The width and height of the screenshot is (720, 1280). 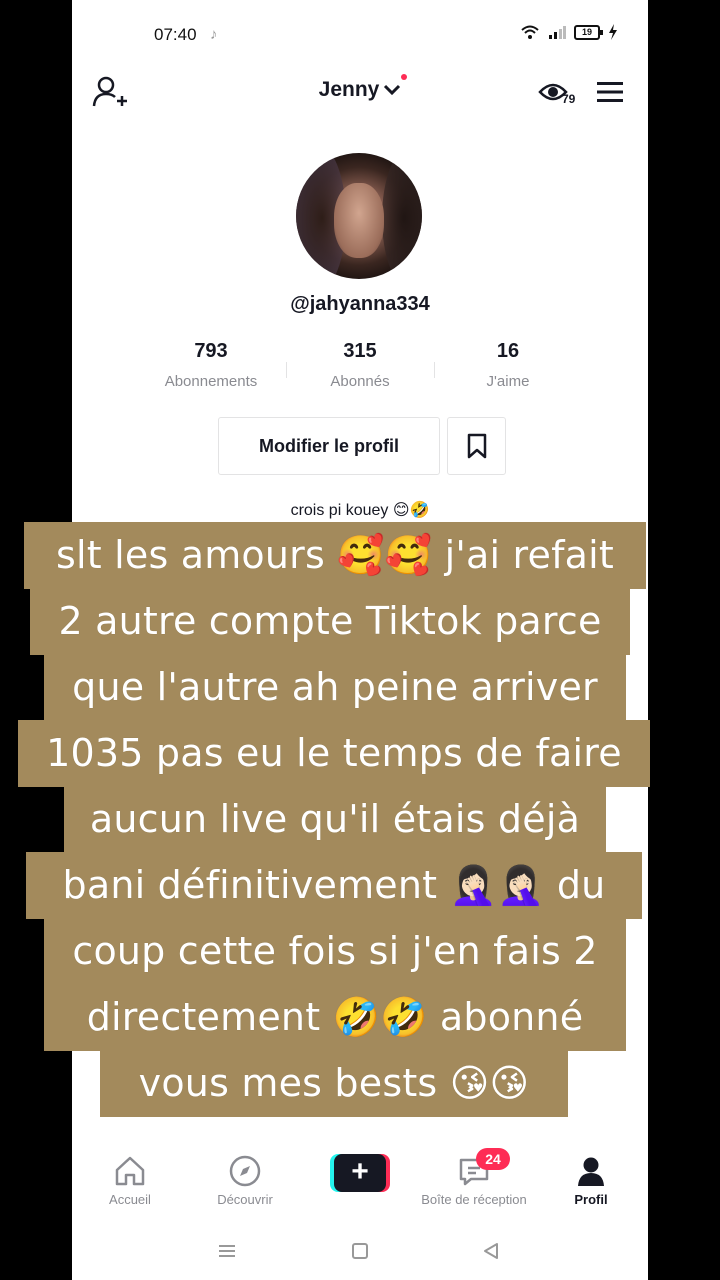 I want to click on profile-bio: crois pi kouey 😊🤣, so click(x=360, y=510).